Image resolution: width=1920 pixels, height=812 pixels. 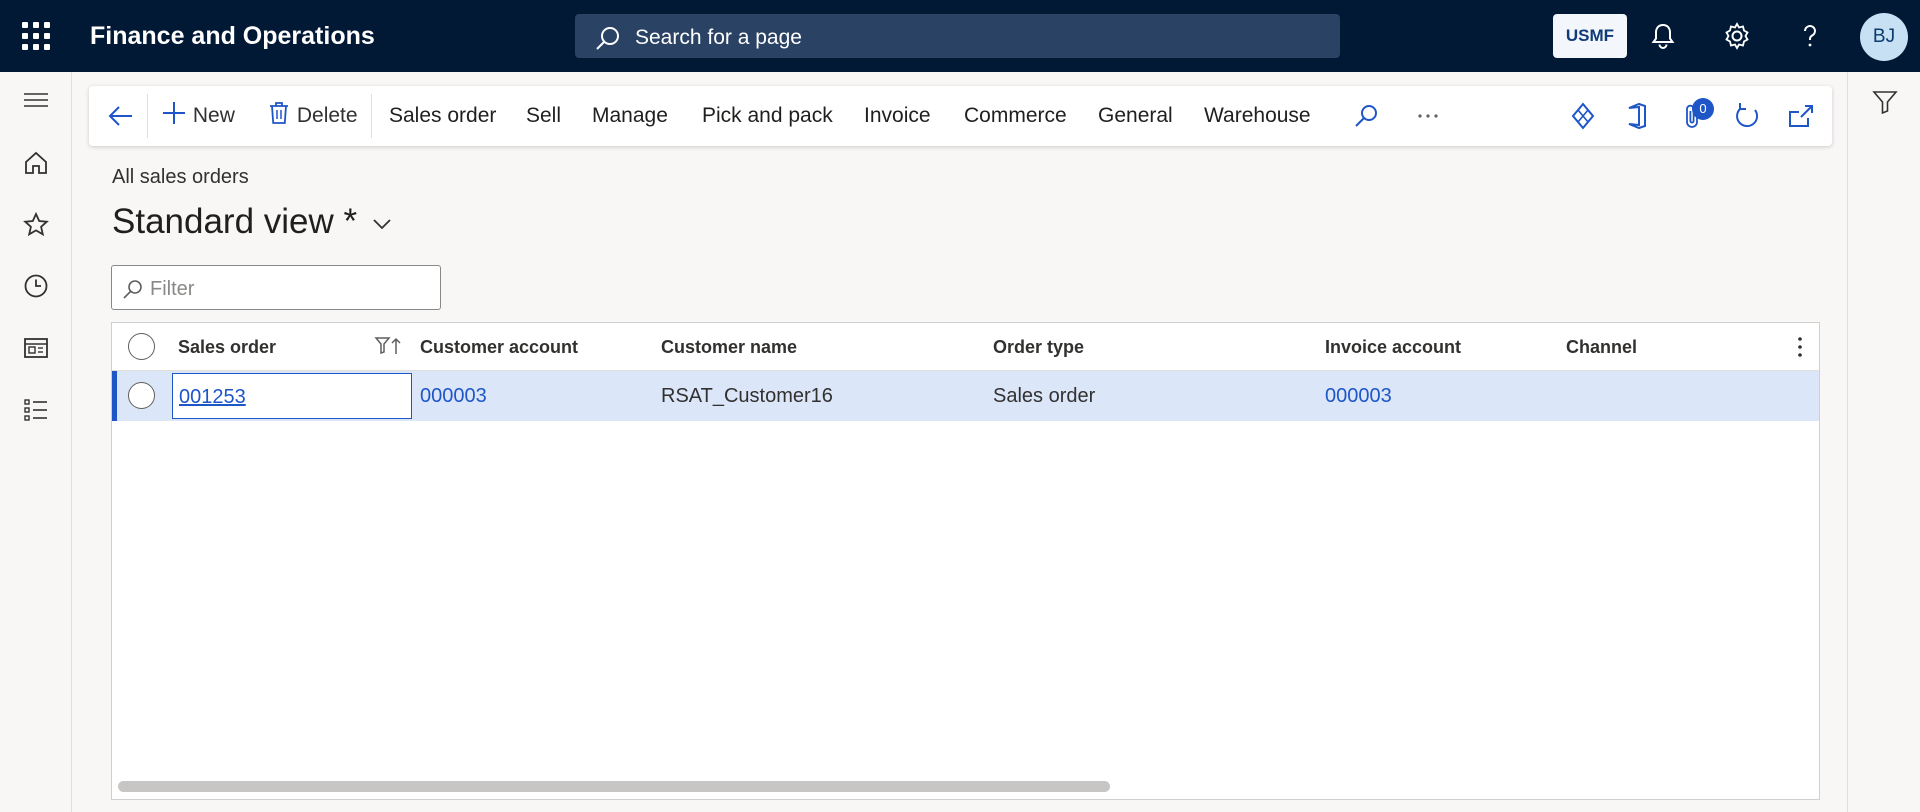 I want to click on horizontal-scrollbar, so click(x=614, y=786).